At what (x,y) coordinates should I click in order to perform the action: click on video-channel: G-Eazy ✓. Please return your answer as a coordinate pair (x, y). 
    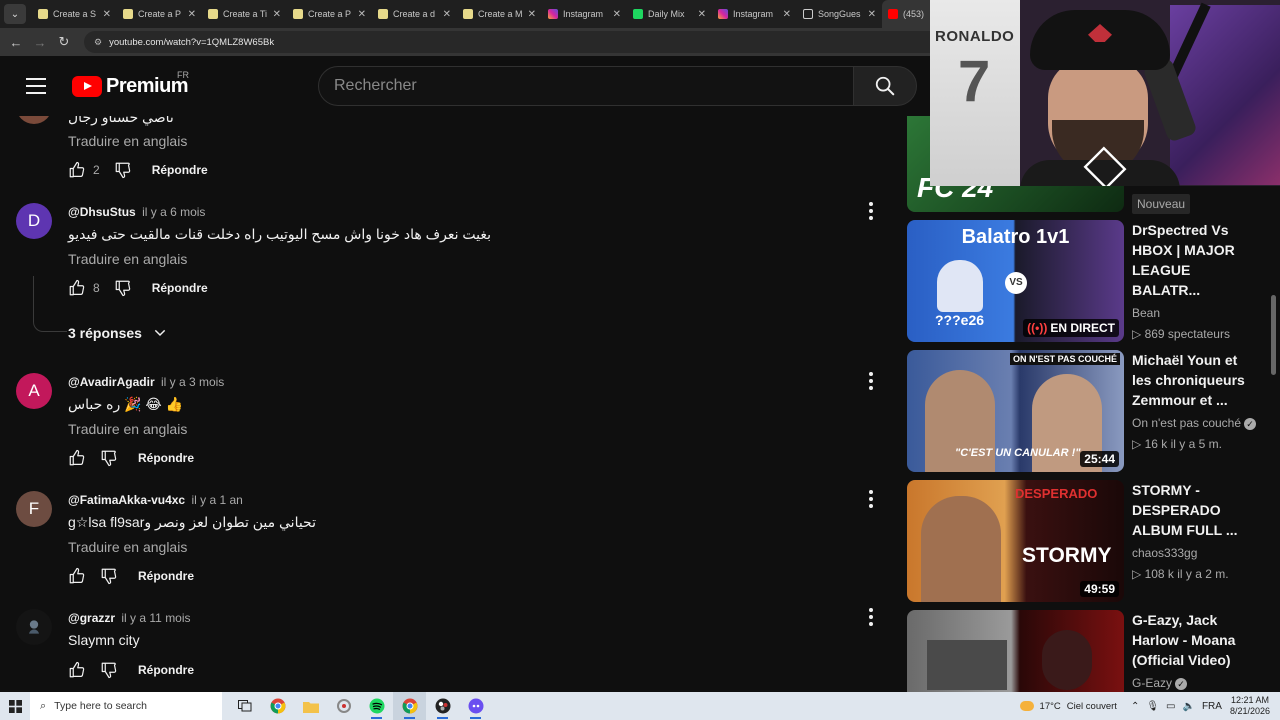
    Looking at the image, I should click on (1194, 683).